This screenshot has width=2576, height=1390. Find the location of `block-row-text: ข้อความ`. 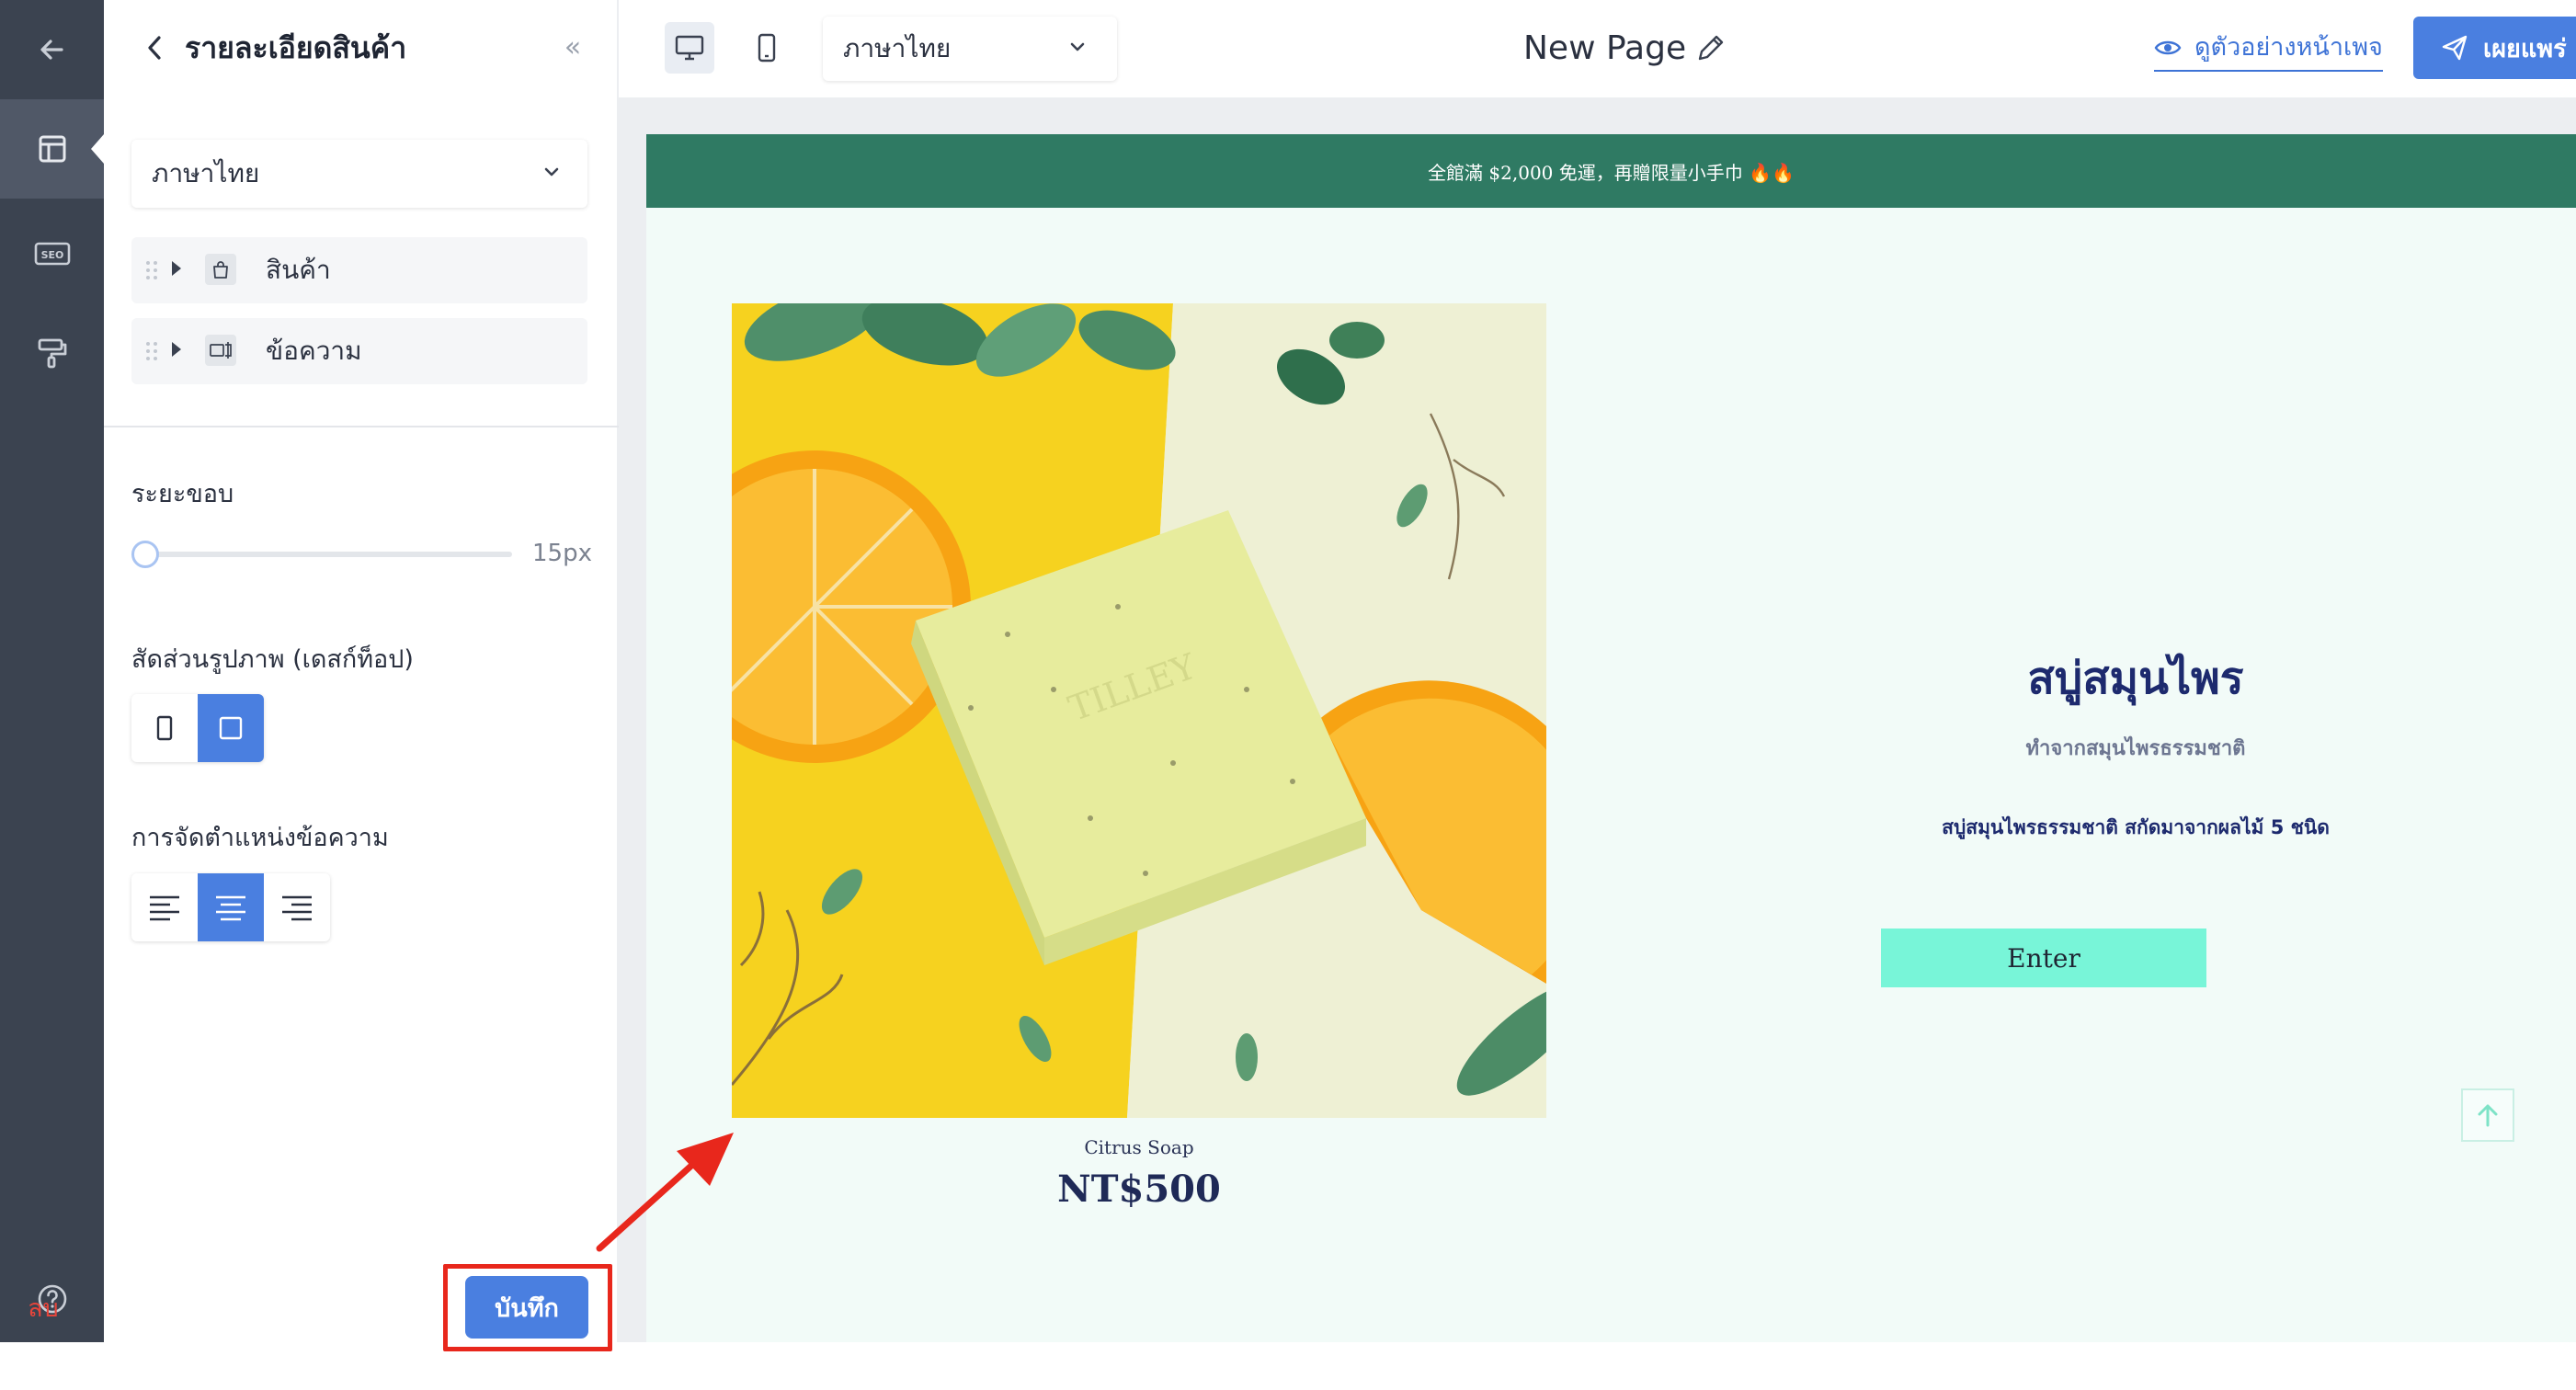

block-row-text: ข้อความ is located at coordinates (359, 351).